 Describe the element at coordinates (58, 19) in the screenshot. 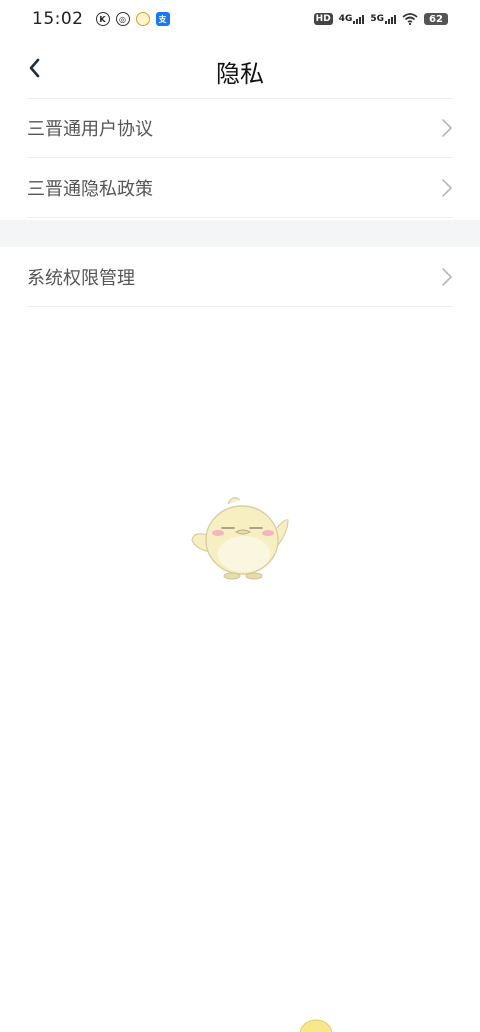

I see `status-time: 15:02` at that location.